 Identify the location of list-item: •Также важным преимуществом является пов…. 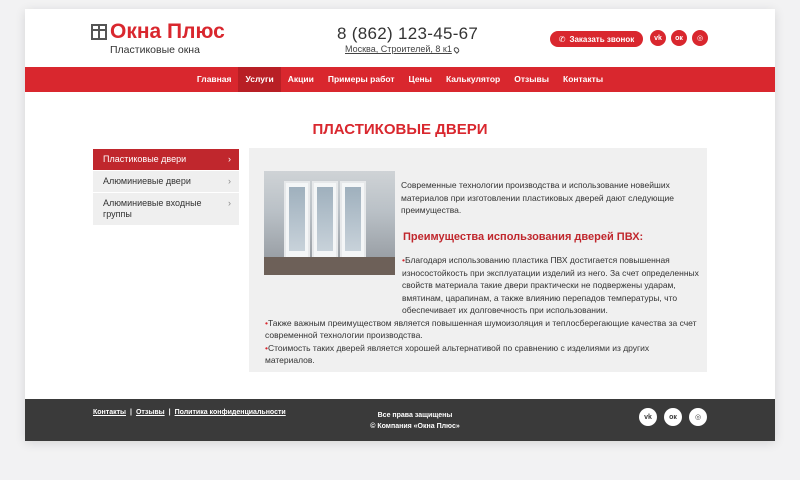
(481, 329).